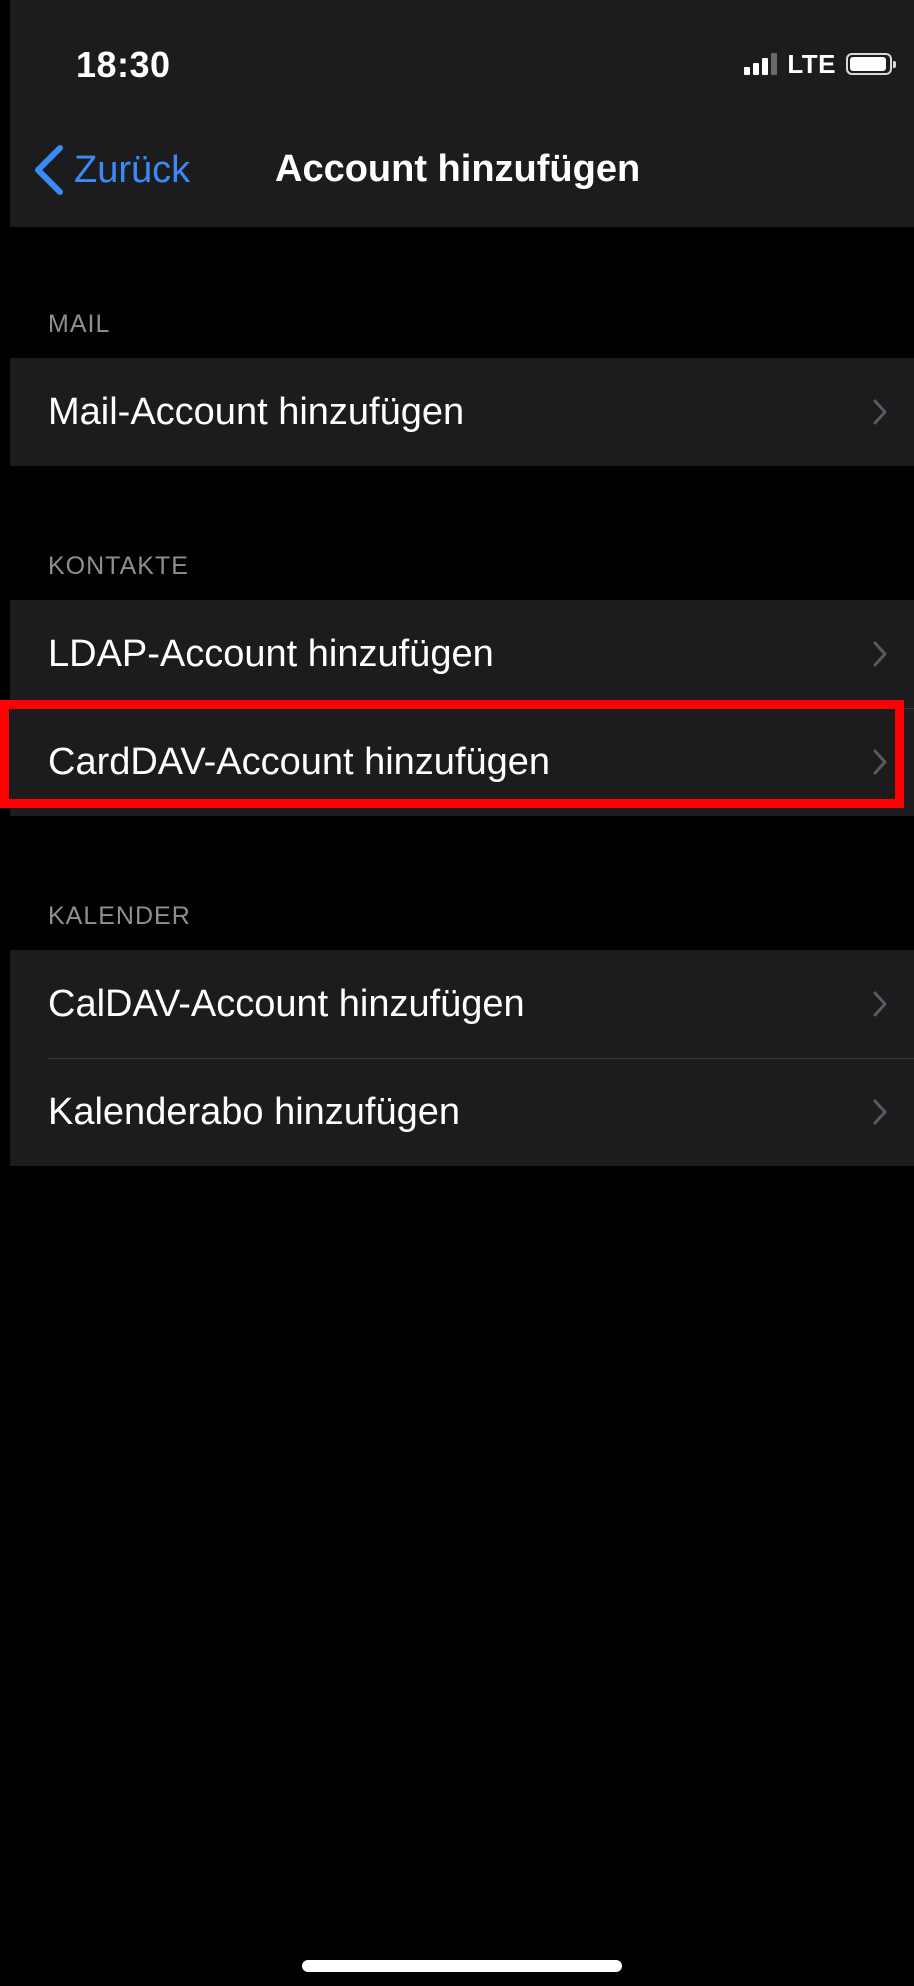 The width and height of the screenshot is (914, 1986). I want to click on section-header-mail: MAIL, so click(79, 324).